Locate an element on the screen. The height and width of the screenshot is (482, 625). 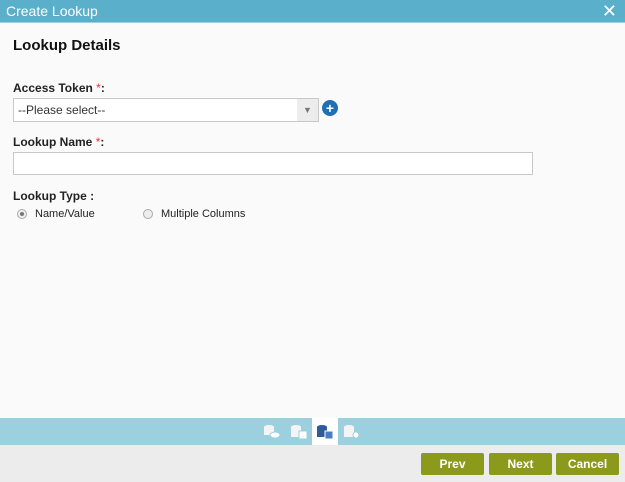
next-button: Next is located at coordinates (520, 464).